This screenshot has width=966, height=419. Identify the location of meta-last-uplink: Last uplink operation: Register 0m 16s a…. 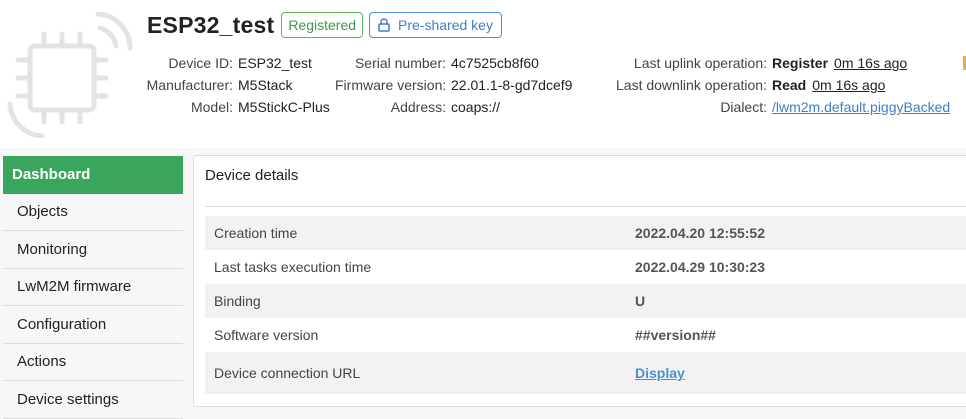
(780, 63).